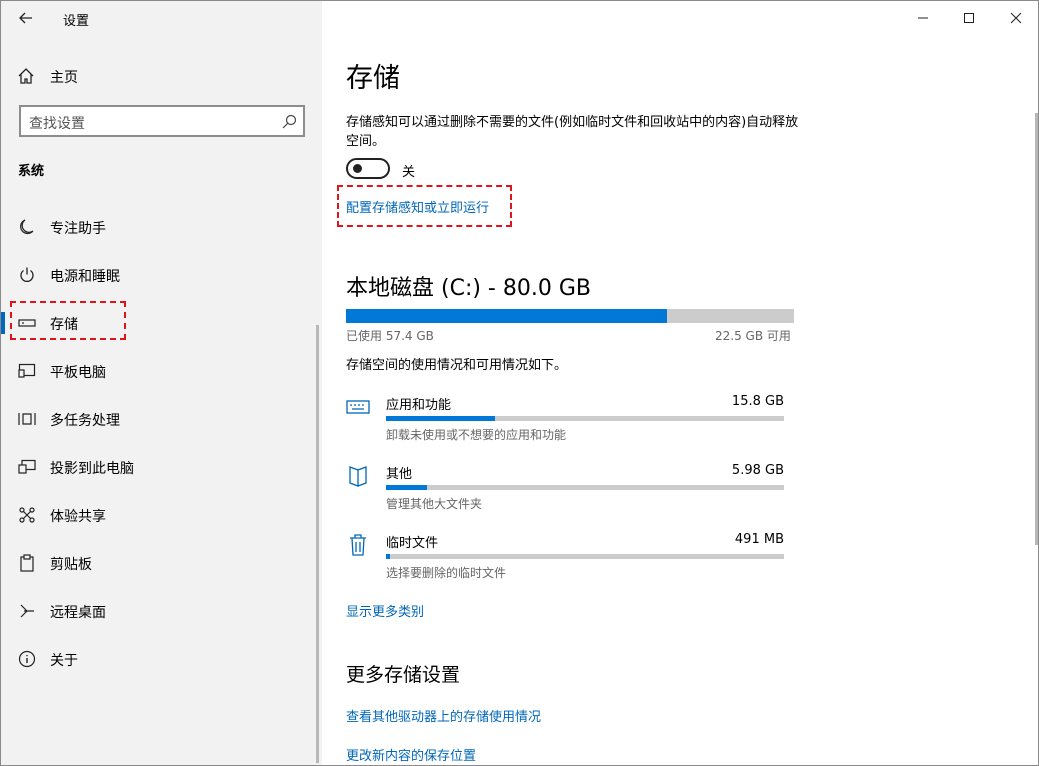  Describe the element at coordinates (358, 476) in the screenshot. I see `folder-other-icon` at that location.